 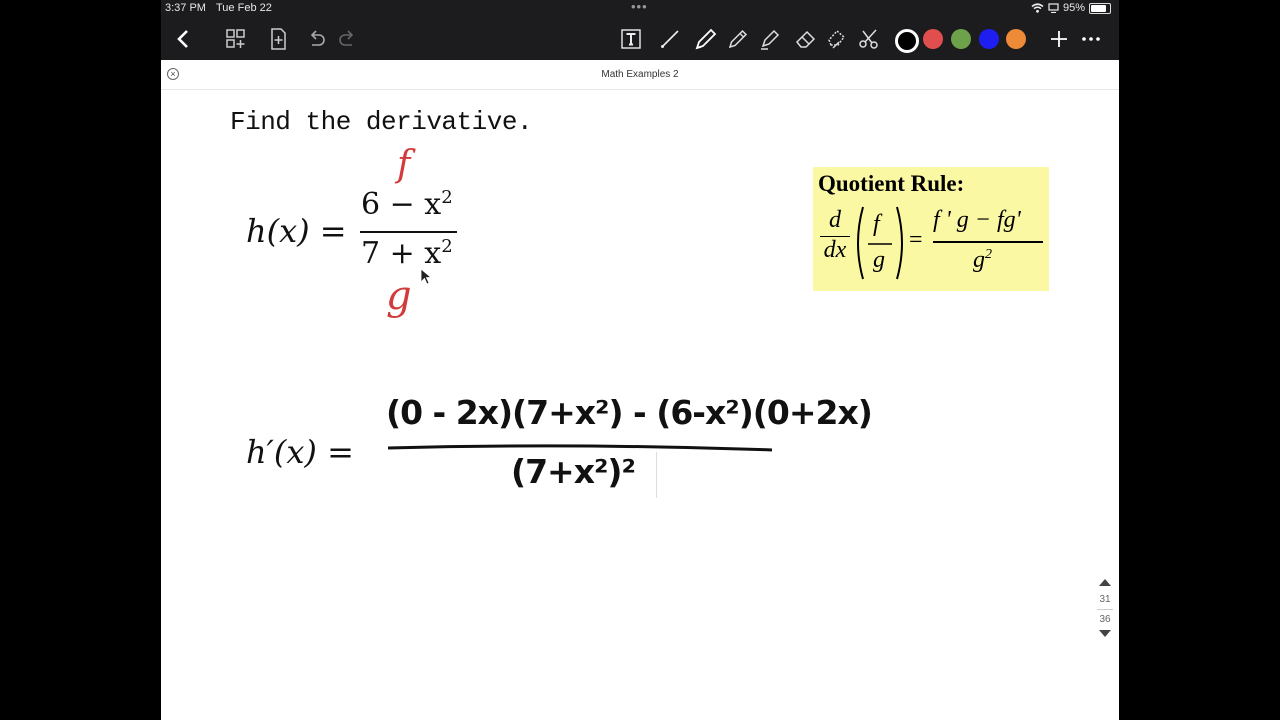 I want to click on screen-mirror-icon, so click(x=1053, y=8).